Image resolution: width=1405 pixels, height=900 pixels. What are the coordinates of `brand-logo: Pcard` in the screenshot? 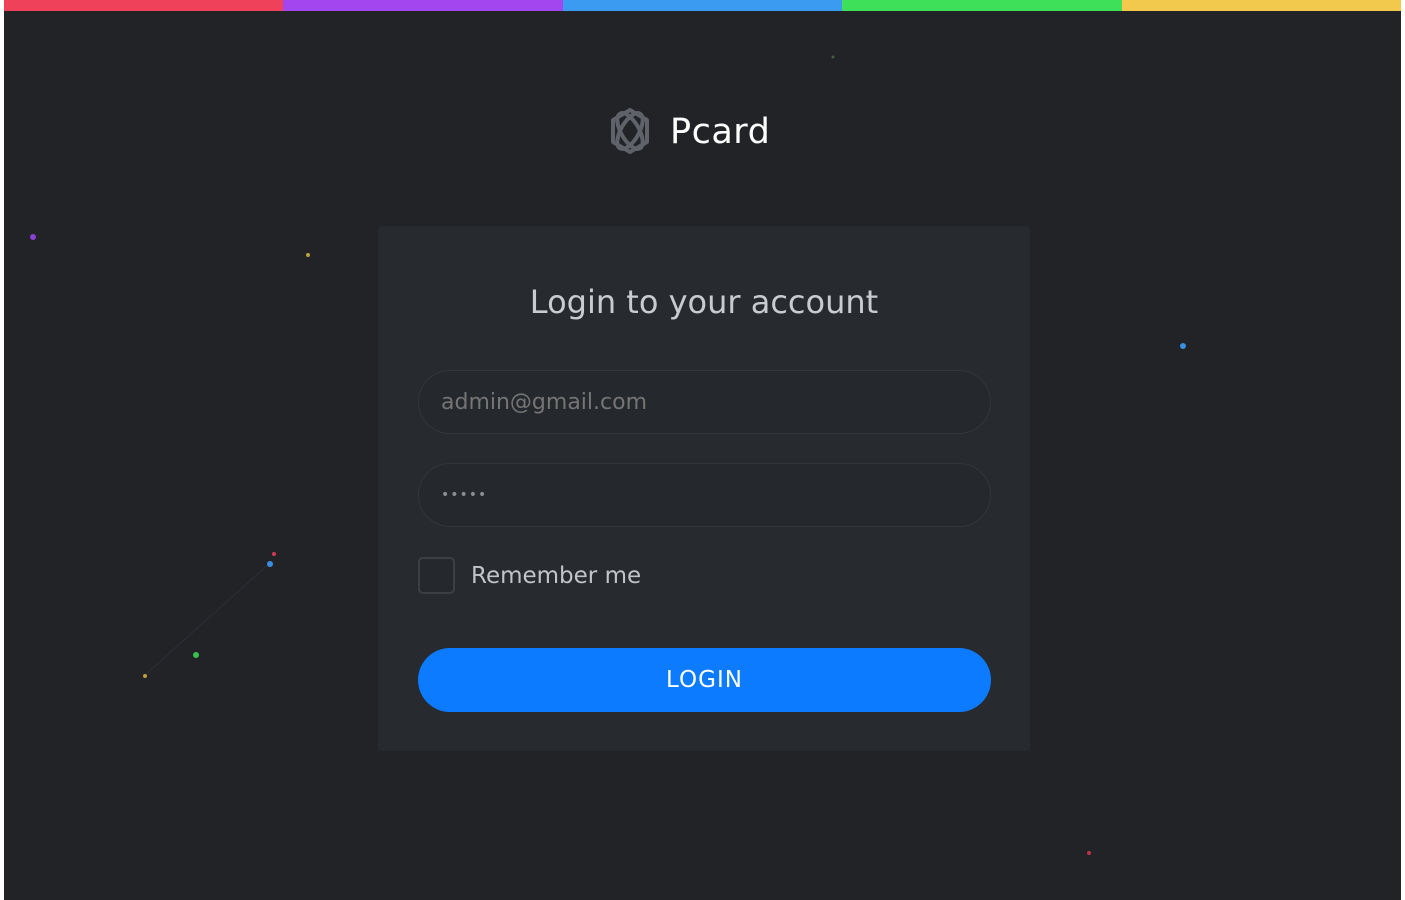 It's located at (686, 132).